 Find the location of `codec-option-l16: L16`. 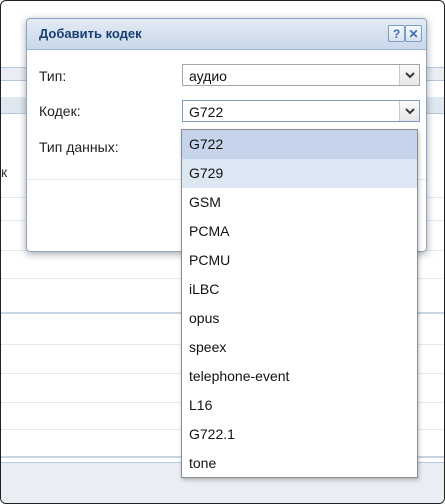

codec-option-l16: L16 is located at coordinates (299, 405).